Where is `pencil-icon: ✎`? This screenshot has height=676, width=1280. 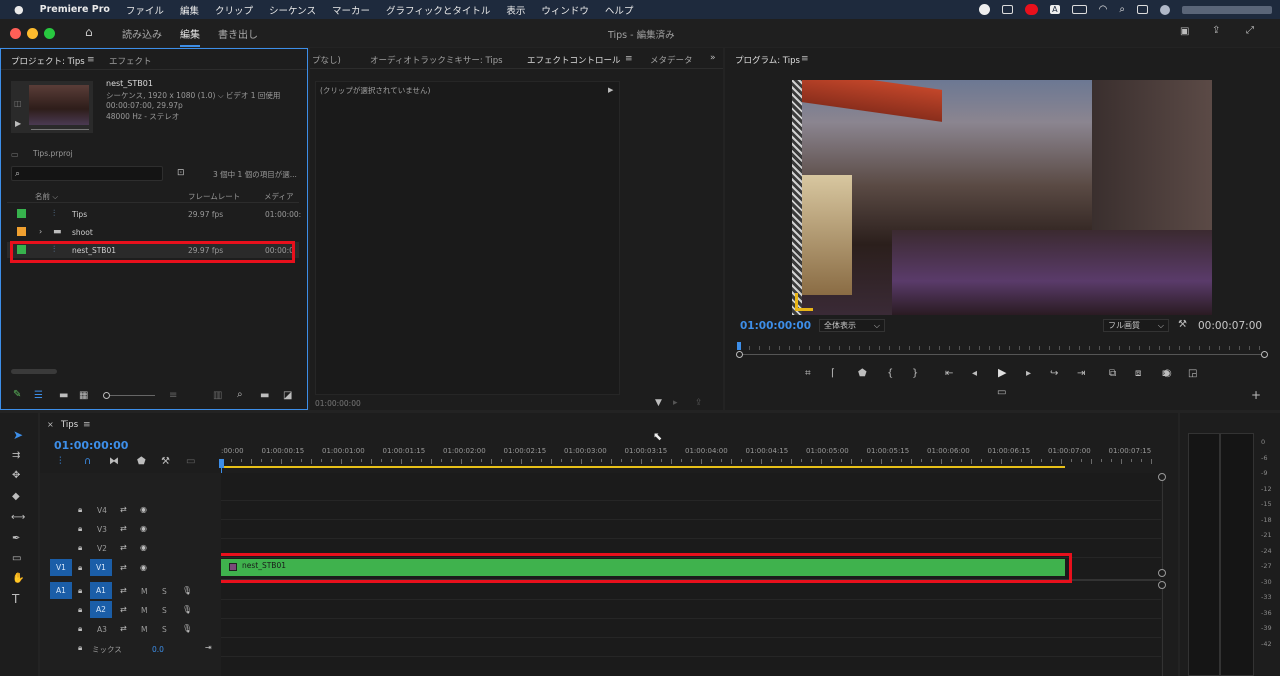 pencil-icon: ✎ is located at coordinates (17, 395).